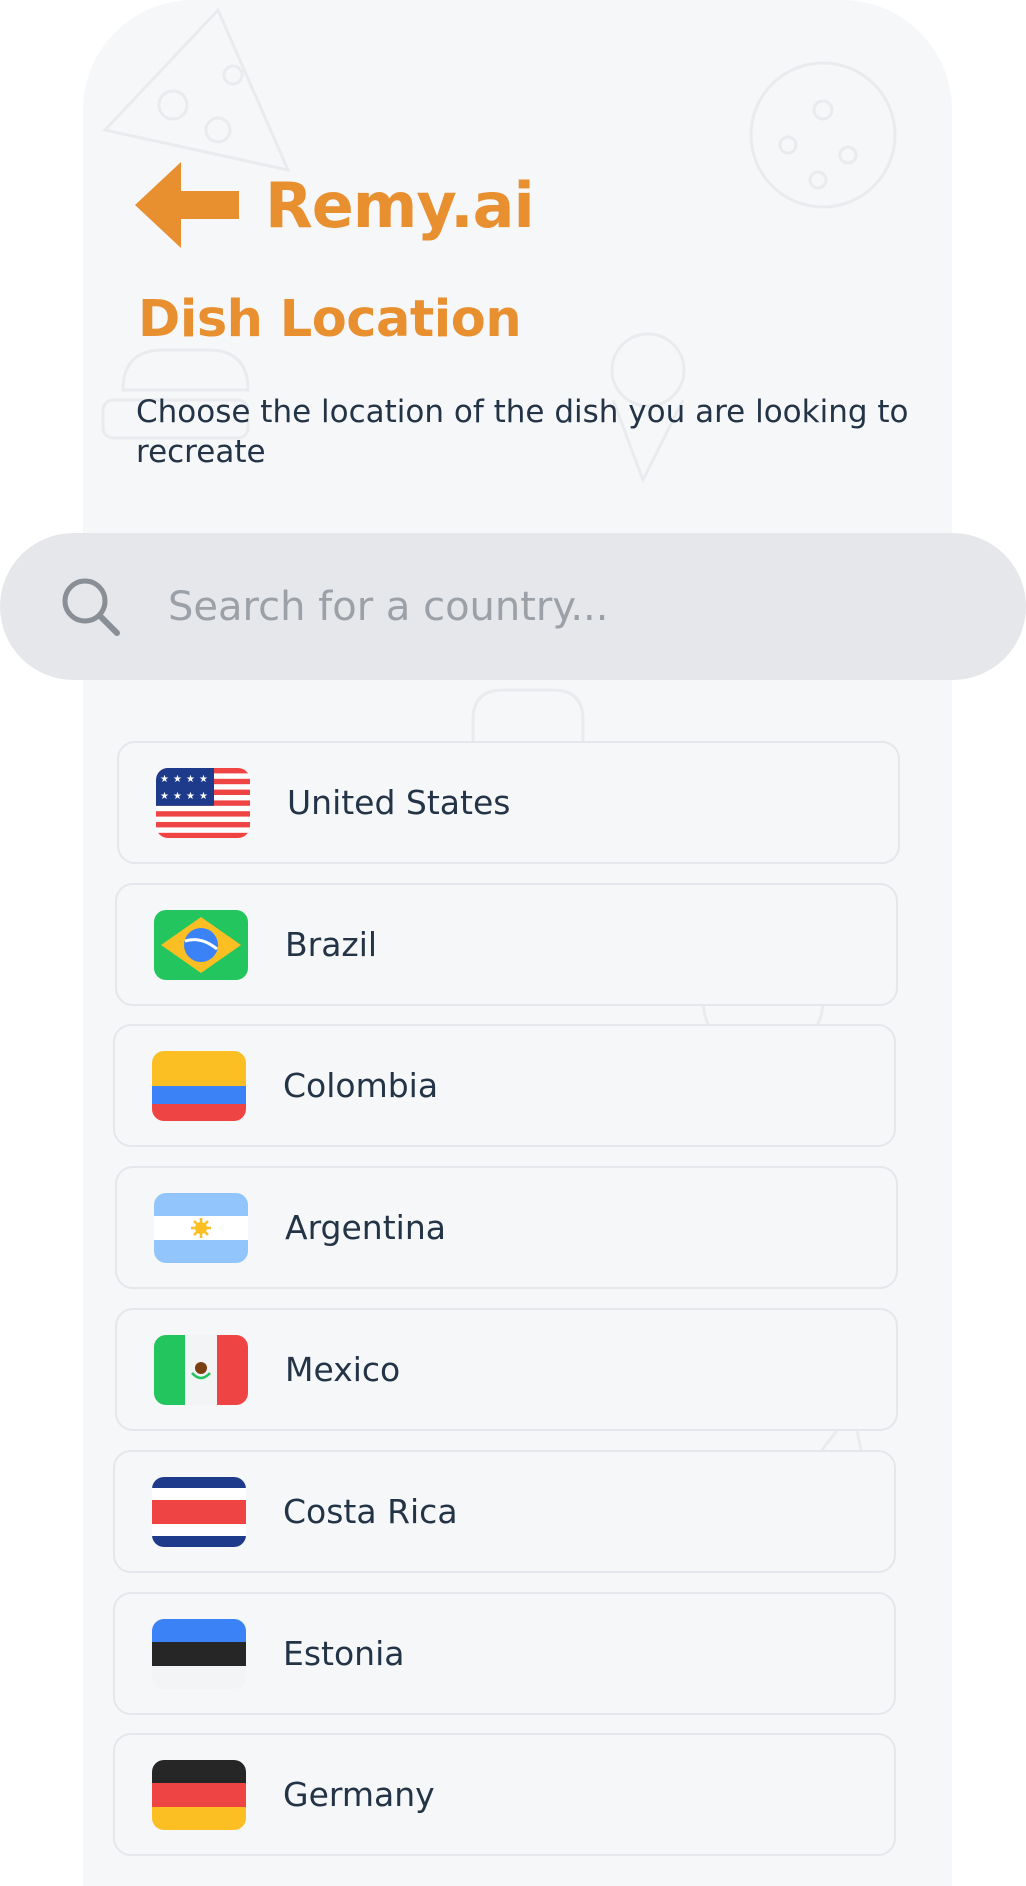 The height and width of the screenshot is (1886, 1026). Describe the element at coordinates (201, 944) in the screenshot. I see `brazil-flag-icon` at that location.